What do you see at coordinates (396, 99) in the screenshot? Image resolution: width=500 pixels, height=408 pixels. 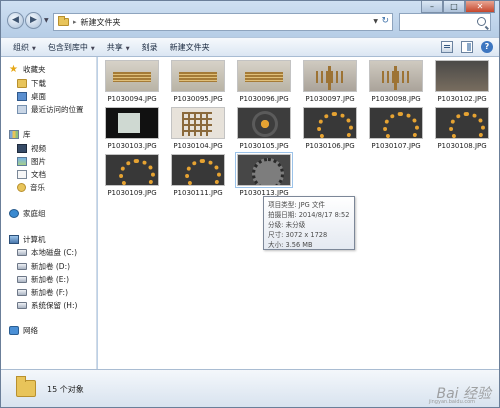 I see `file-name: P1030098.JPG` at bounding box center [396, 99].